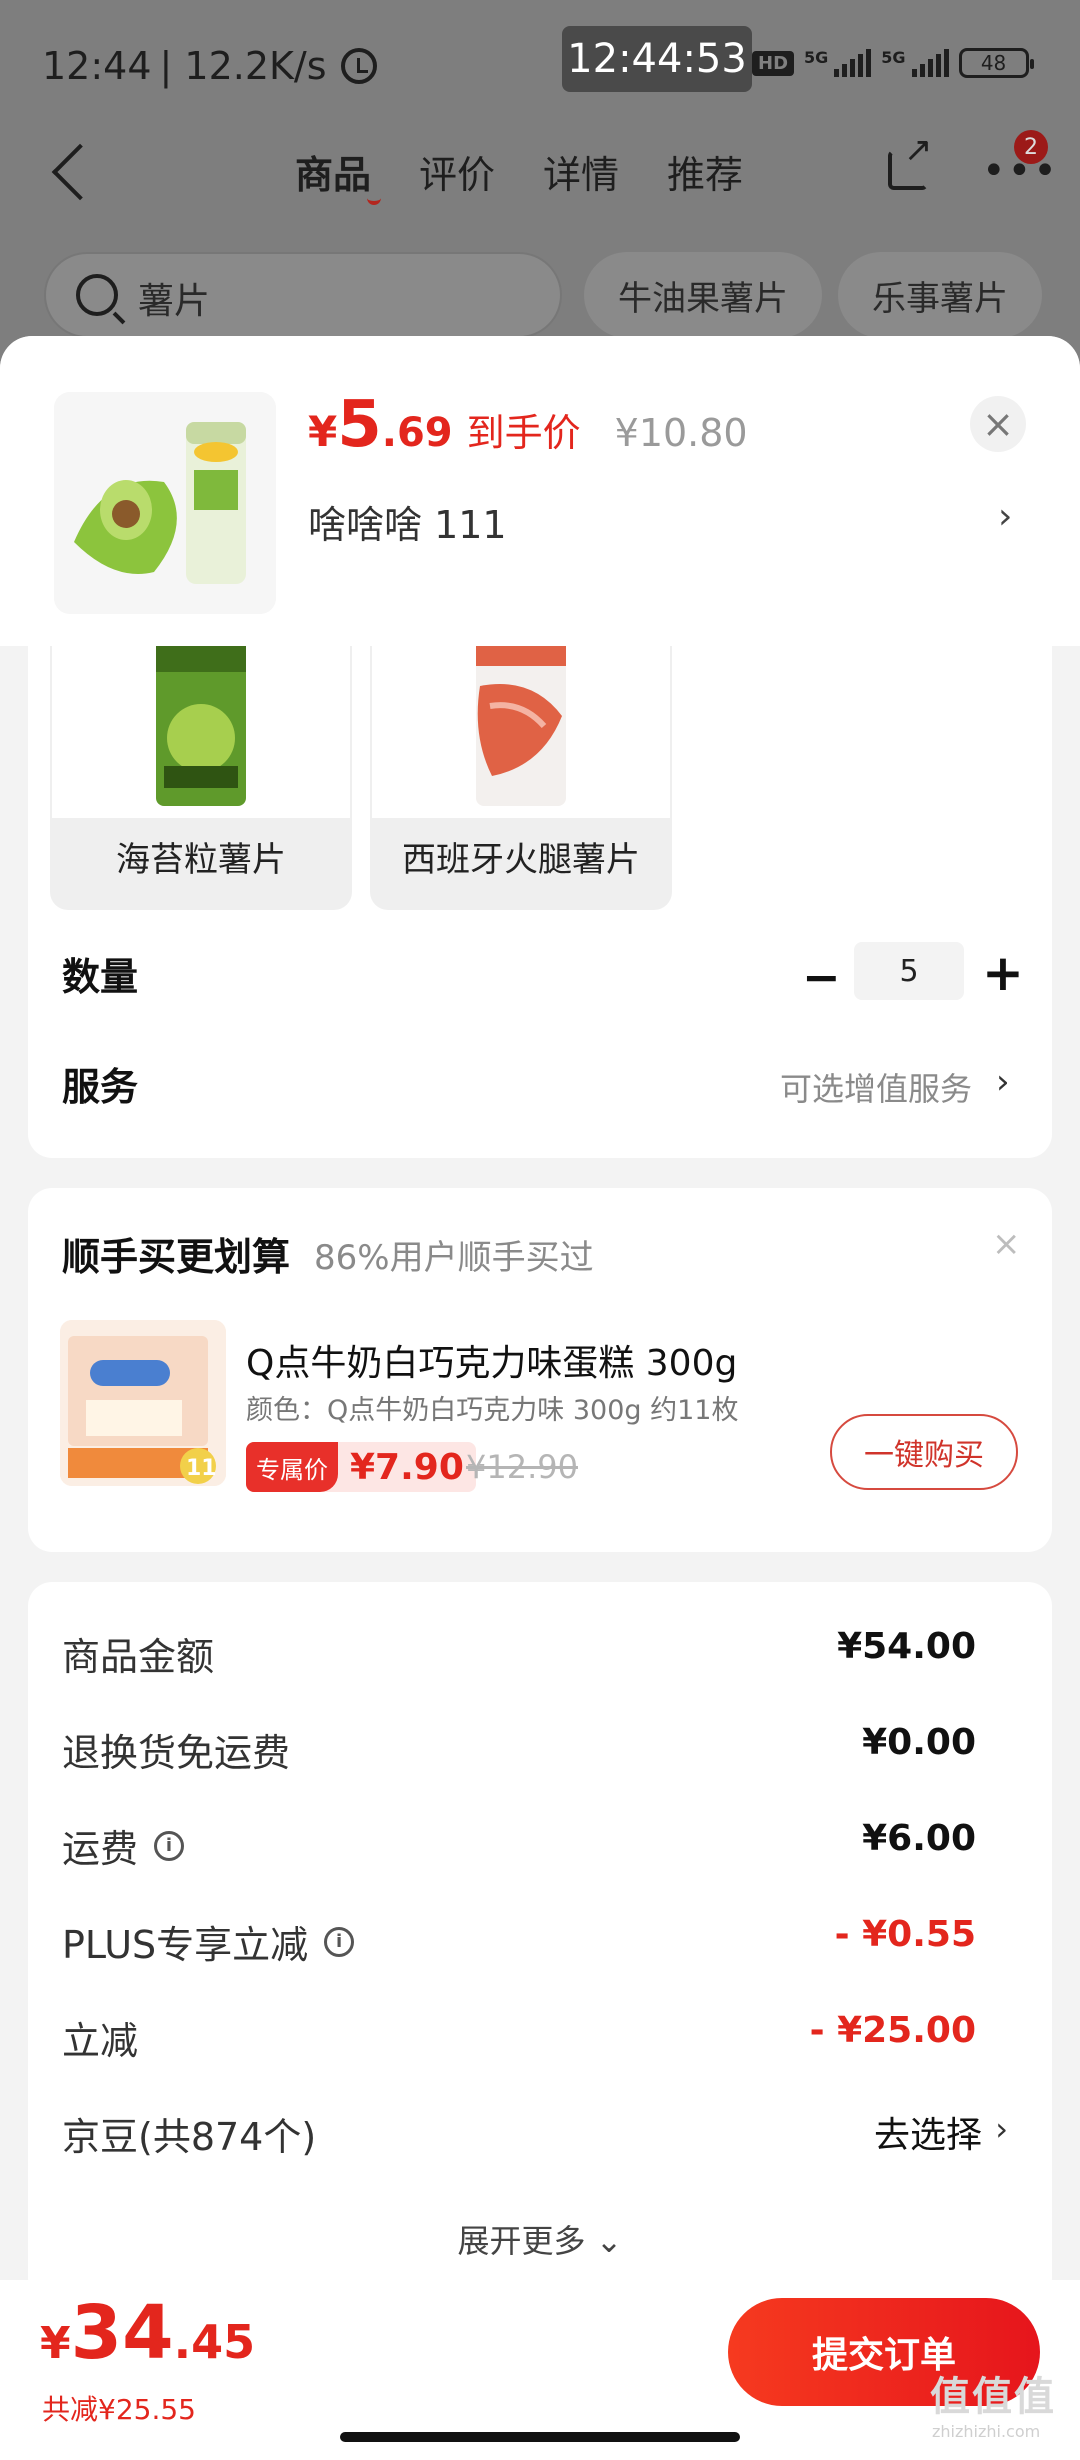 The image size is (1080, 2460). I want to click on summary-label: 运费 i, so click(123, 1845).